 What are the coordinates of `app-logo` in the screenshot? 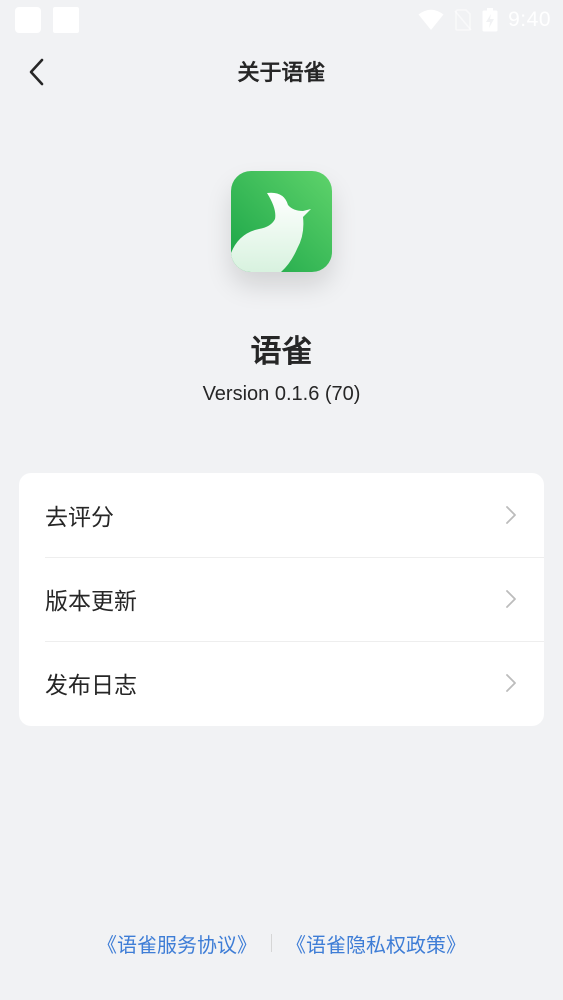 It's located at (281, 221).